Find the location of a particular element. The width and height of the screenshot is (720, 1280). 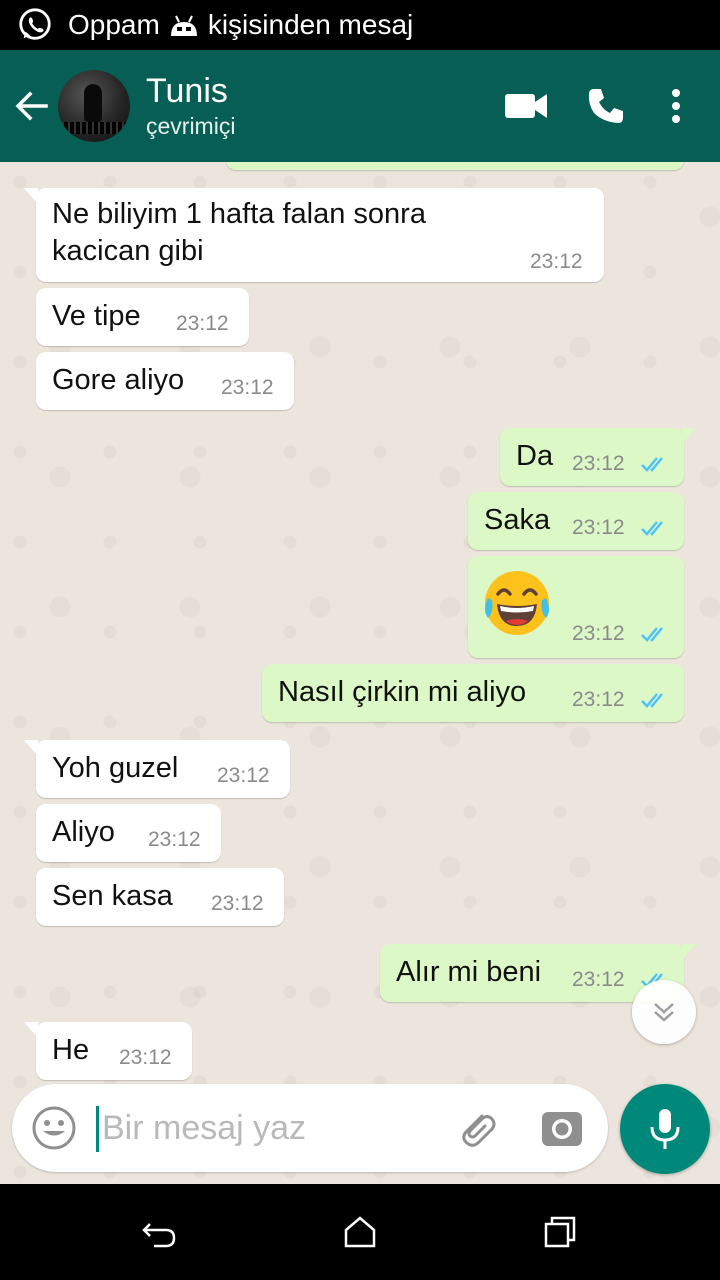

nav-home-icon is located at coordinates (360, 1232).